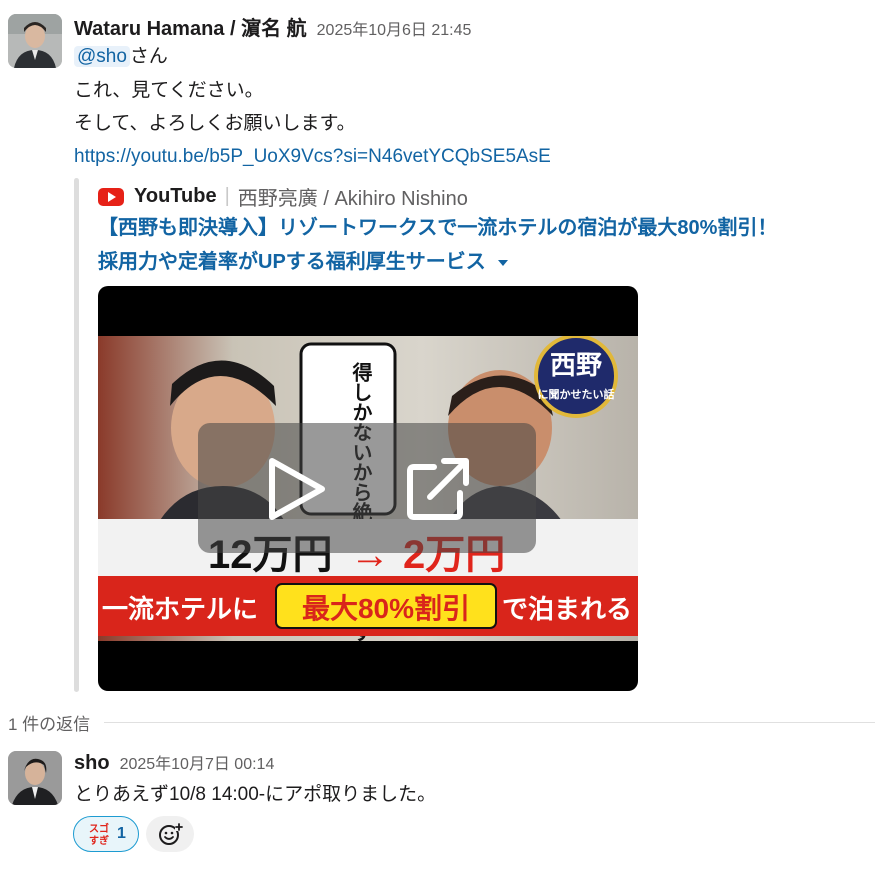  Describe the element at coordinates (175, 196) in the screenshot. I see `unfurl-source-name: YouTube` at that location.